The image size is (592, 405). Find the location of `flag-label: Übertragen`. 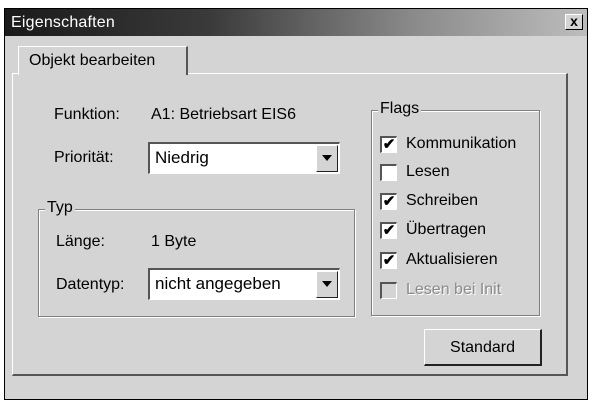

flag-label: Übertragen is located at coordinates (446, 229).